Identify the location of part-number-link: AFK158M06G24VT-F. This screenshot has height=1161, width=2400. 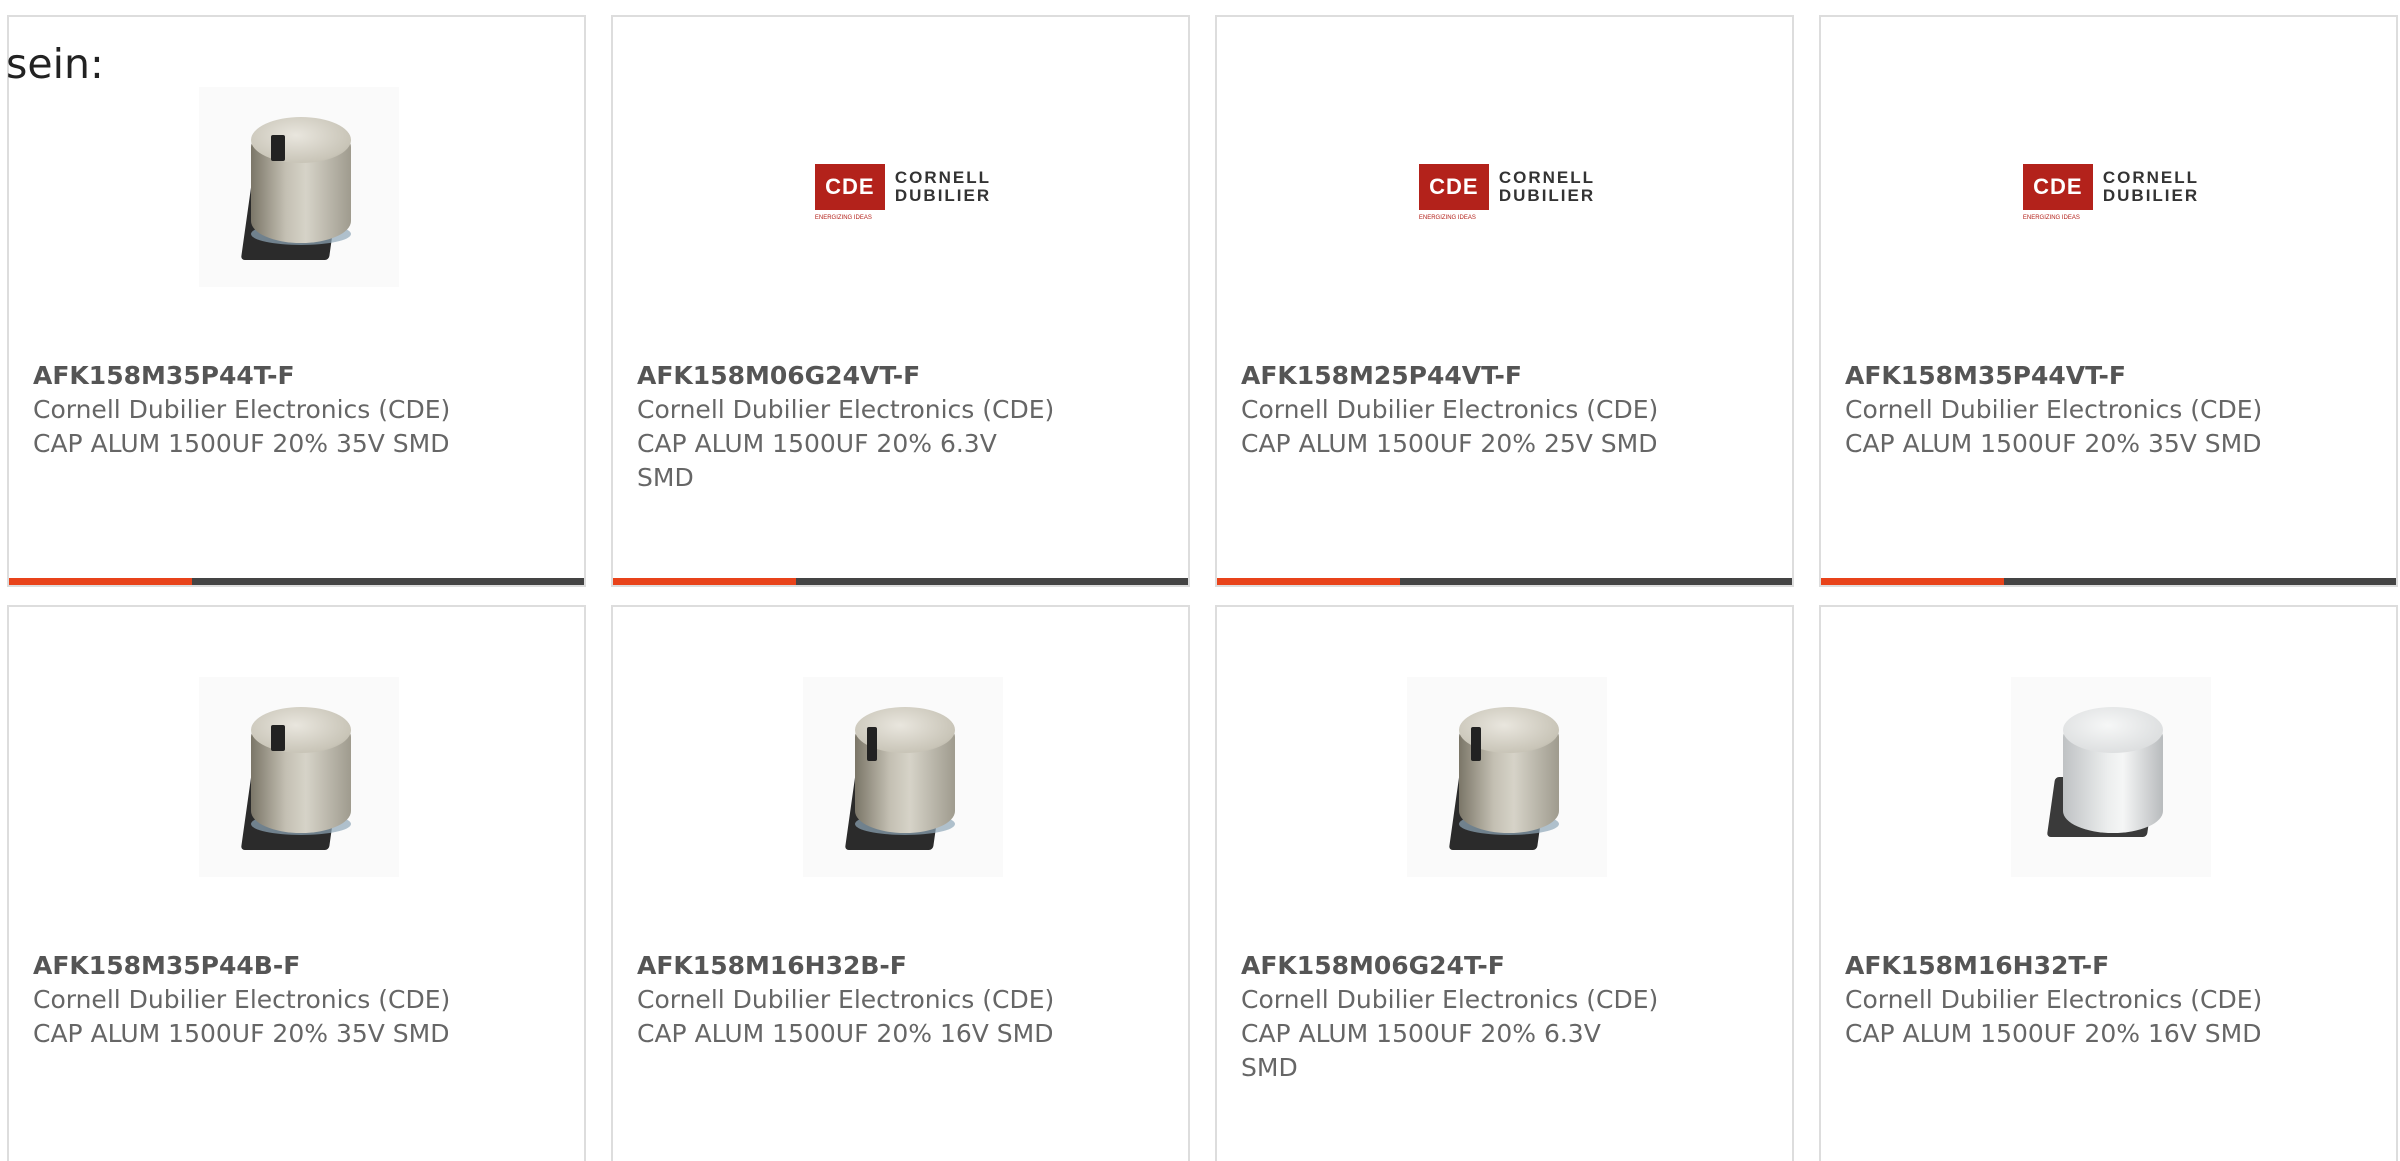
(857, 376).